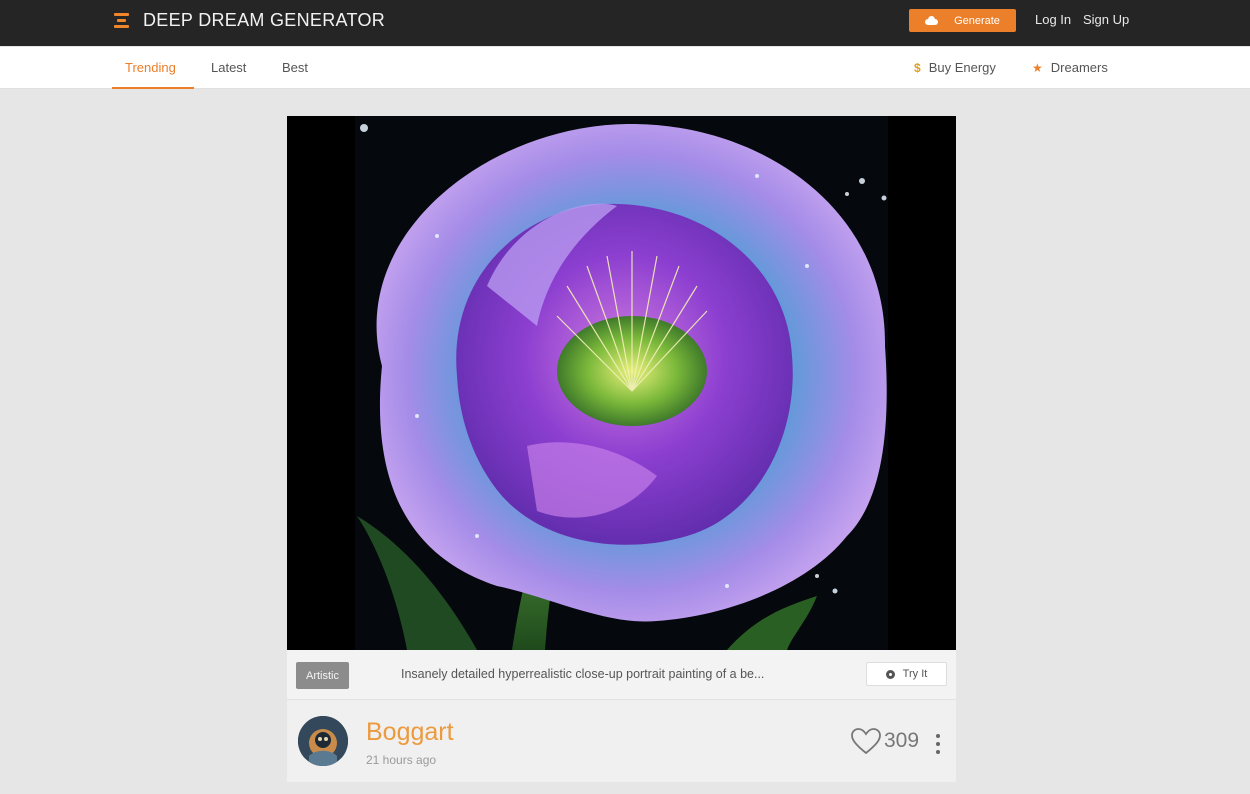 The width and height of the screenshot is (1250, 794). I want to click on like-button: 309, so click(884, 741).